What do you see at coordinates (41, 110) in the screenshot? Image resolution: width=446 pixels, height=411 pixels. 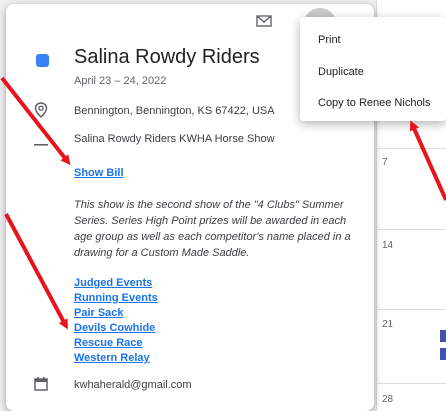 I see `location-pin-icon` at bounding box center [41, 110].